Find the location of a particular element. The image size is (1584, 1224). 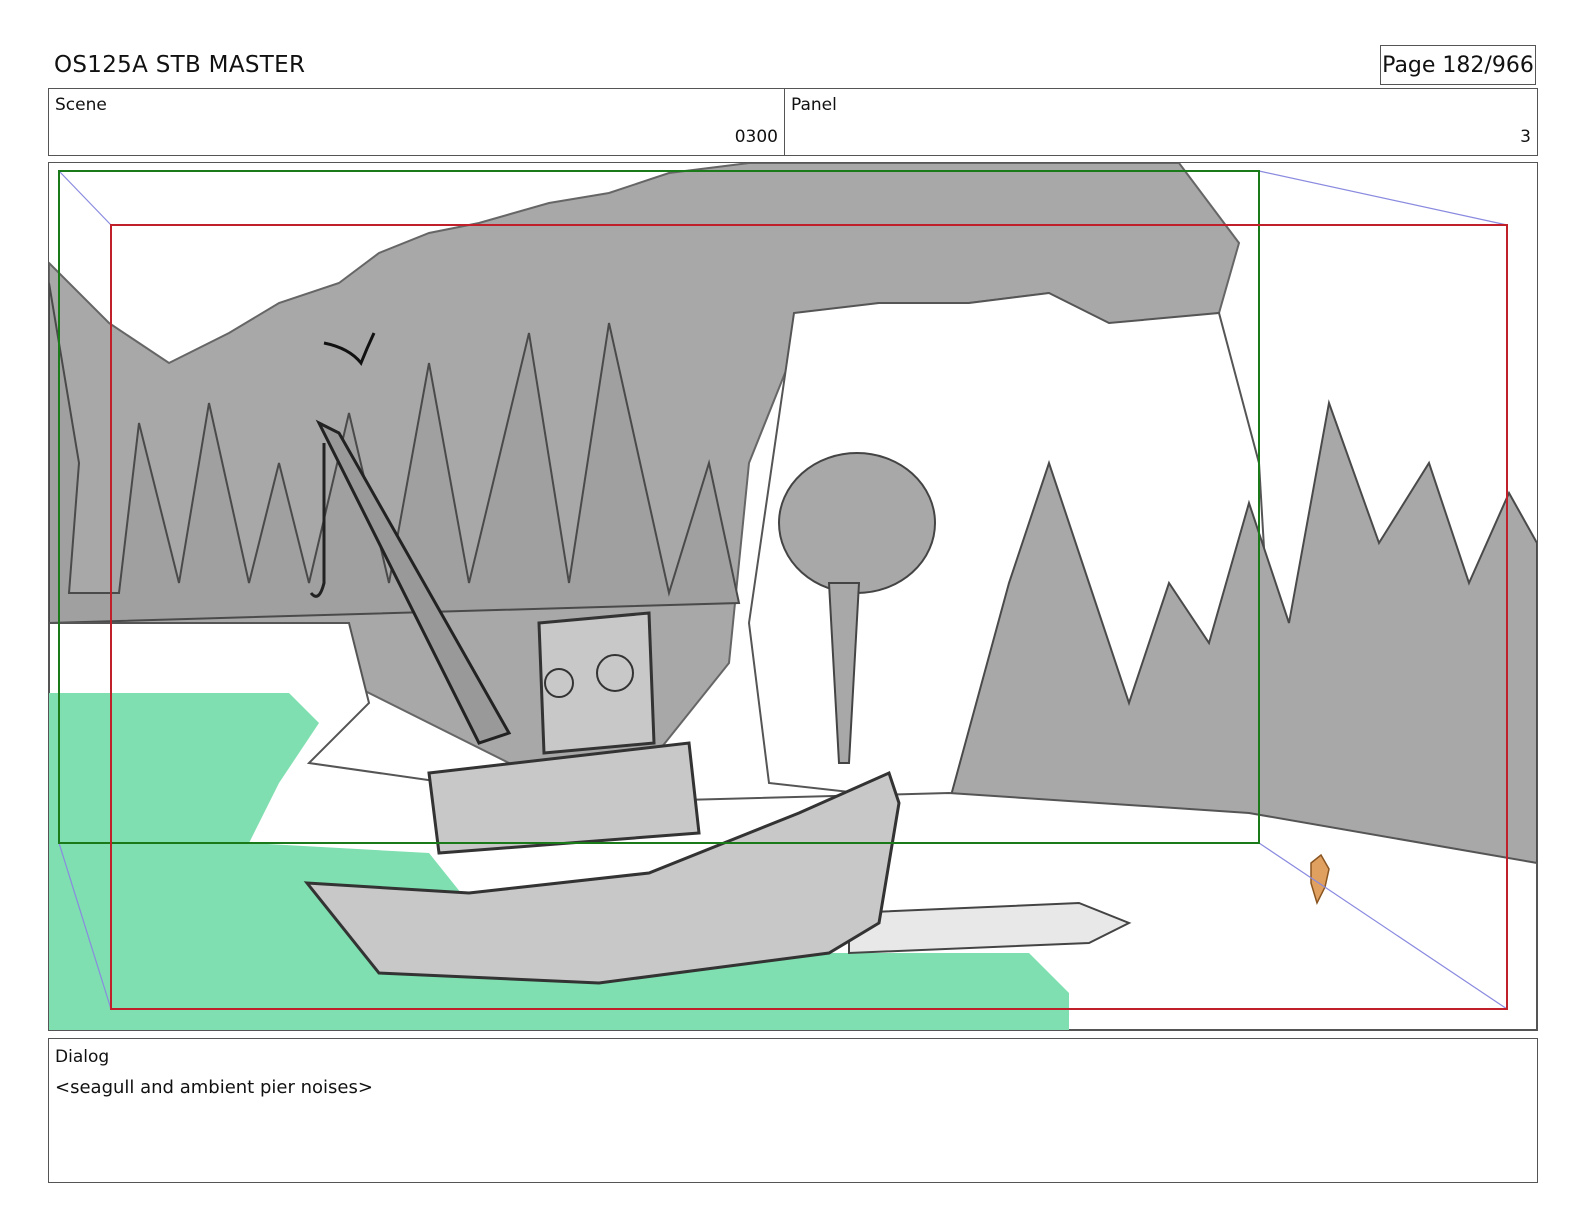

panel-label: Panel is located at coordinates (814, 105).